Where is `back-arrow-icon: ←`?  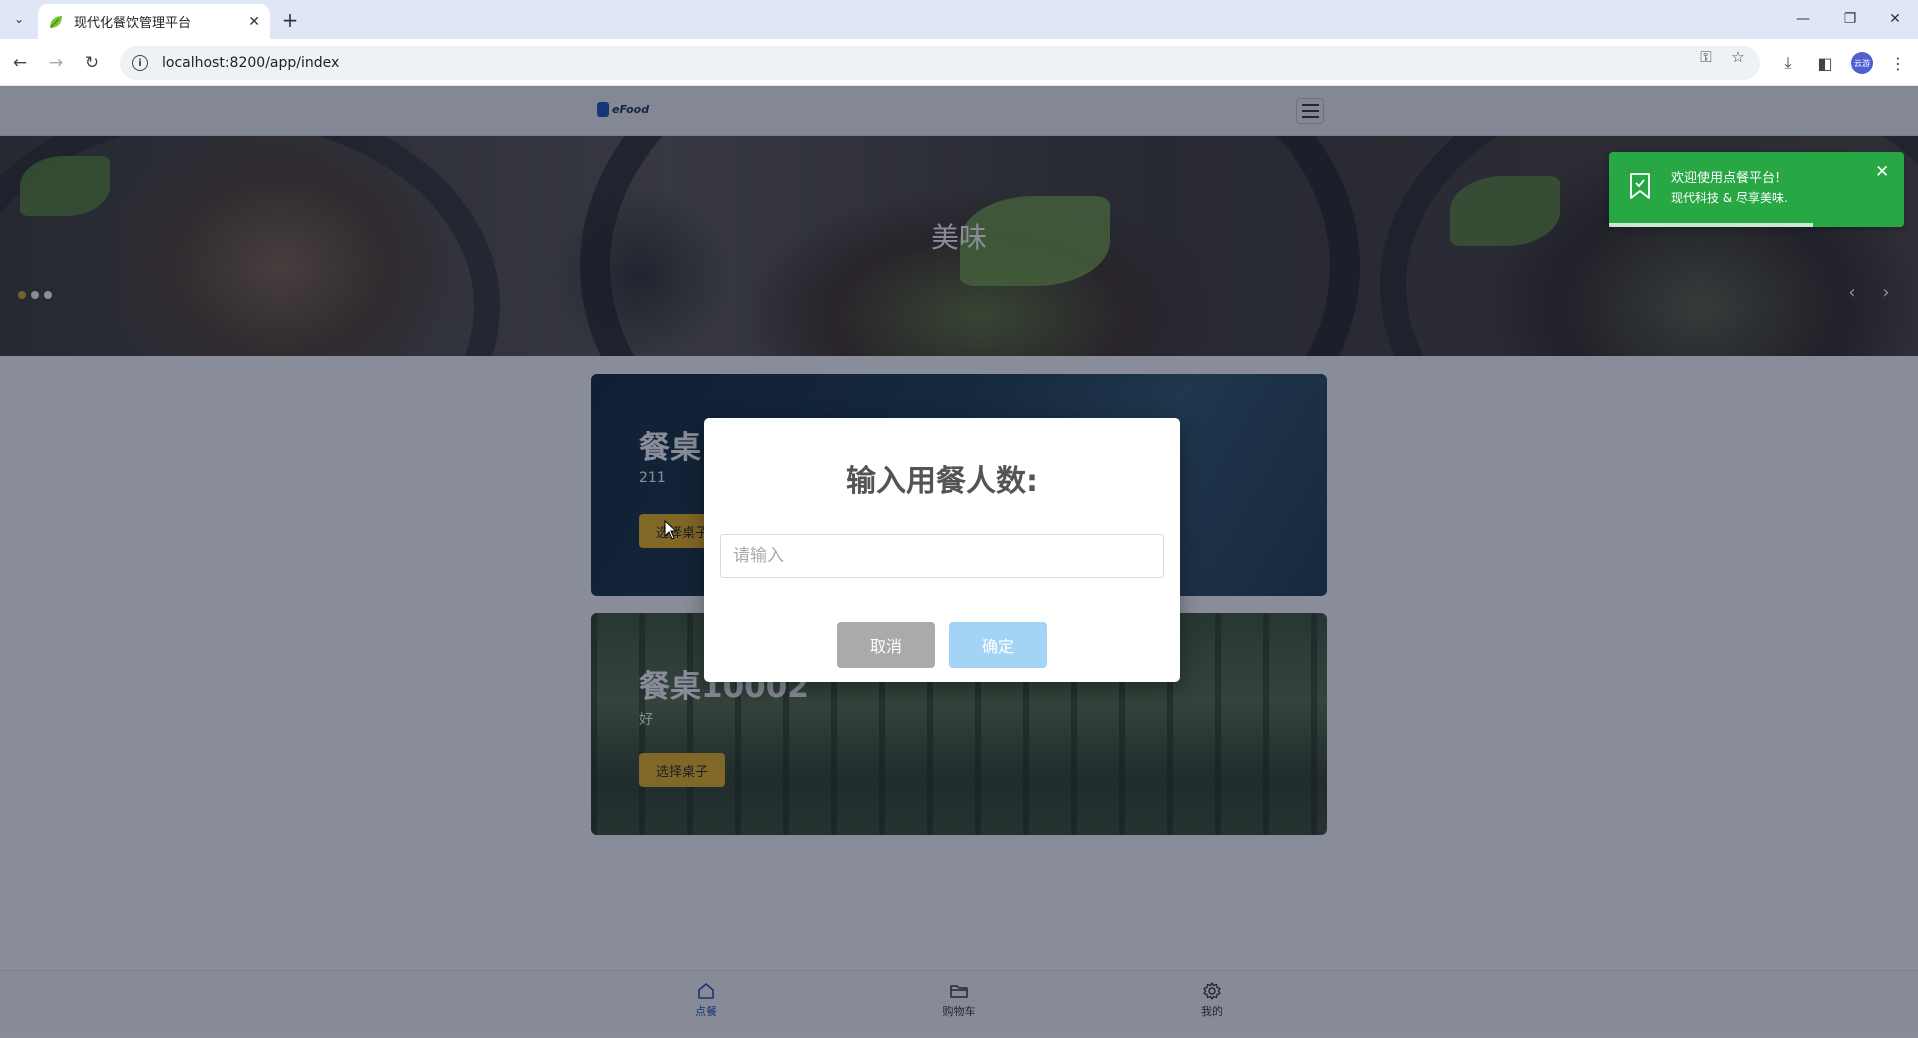
back-arrow-icon: ← is located at coordinates (20, 63).